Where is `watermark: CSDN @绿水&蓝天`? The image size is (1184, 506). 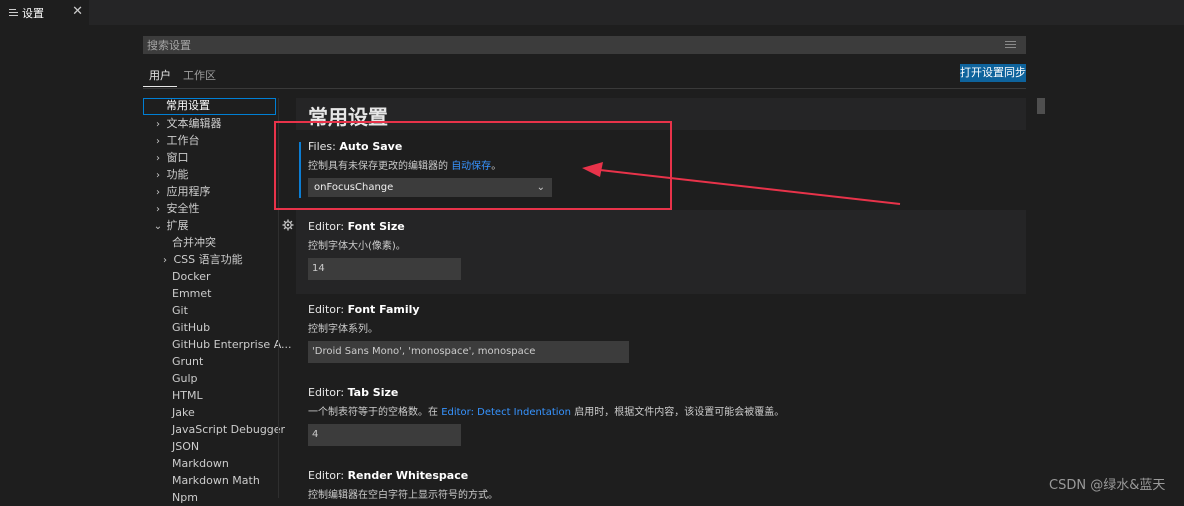
watermark: CSDN @绿水&蓝天 is located at coordinates (1107, 485).